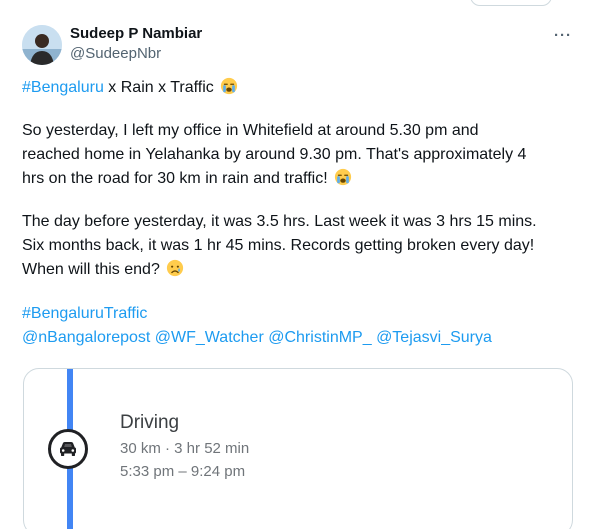  Describe the element at coordinates (209, 337) in the screenshot. I see `mention-wf-watcher: @WF_Watcher` at that location.